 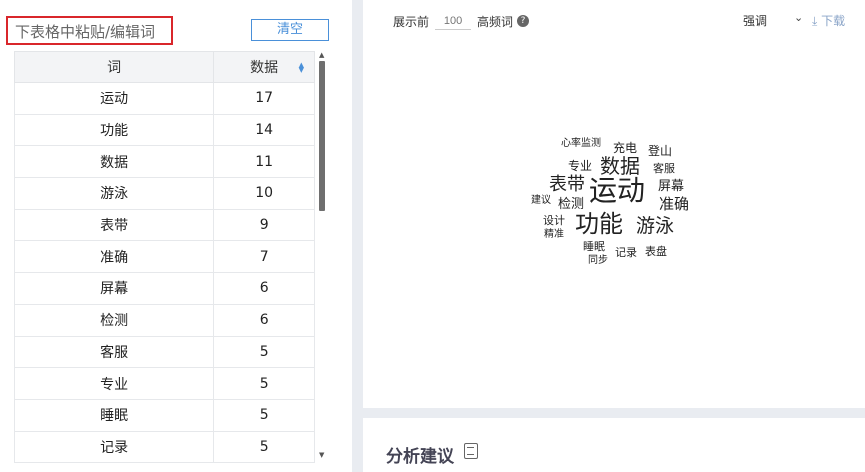 What do you see at coordinates (114, 447) in the screenshot?
I see `cell-word: 记录` at bounding box center [114, 447].